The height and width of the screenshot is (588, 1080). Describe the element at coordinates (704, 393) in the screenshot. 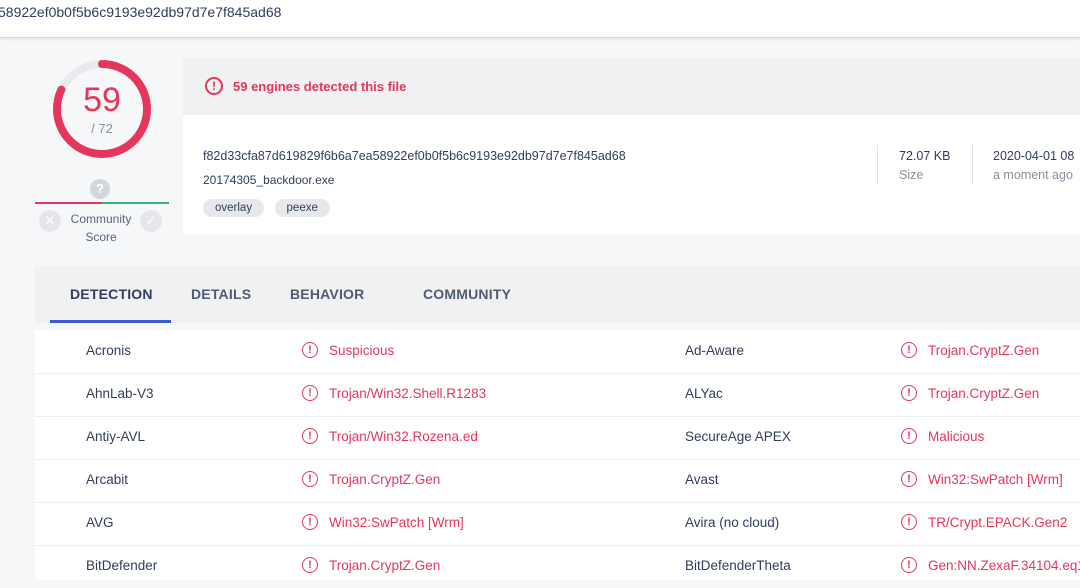

I see `engine-name: ALYac` at that location.